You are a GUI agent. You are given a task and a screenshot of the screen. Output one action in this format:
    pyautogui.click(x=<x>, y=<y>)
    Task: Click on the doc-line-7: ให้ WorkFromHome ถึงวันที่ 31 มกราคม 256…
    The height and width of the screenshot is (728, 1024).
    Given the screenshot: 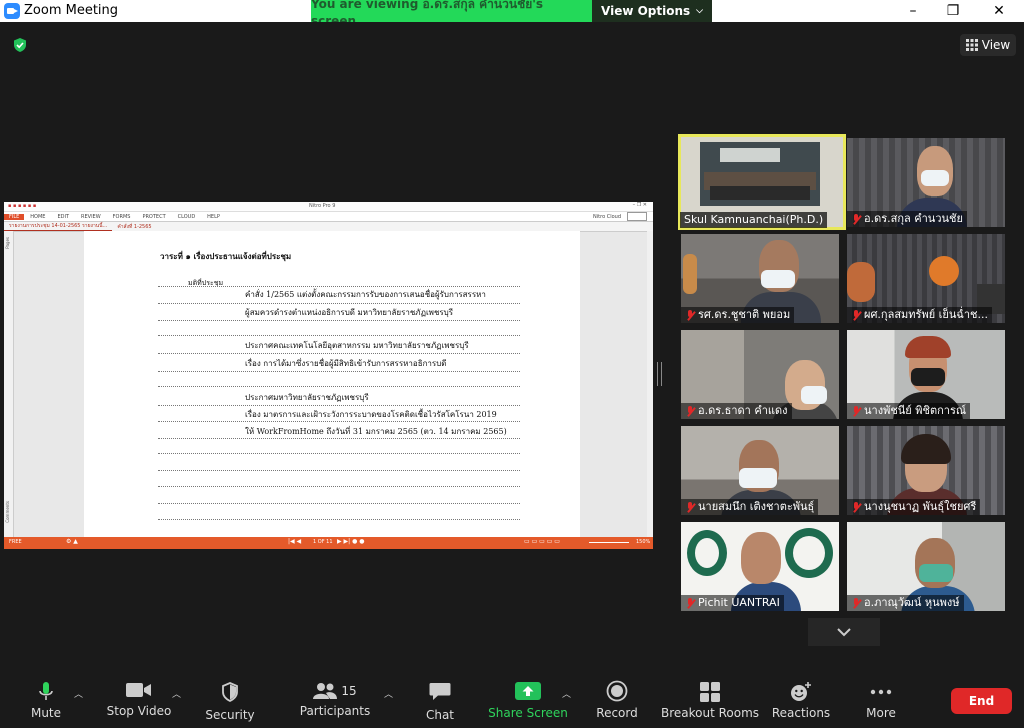 What is the action you would take?
    pyautogui.click(x=376, y=431)
    